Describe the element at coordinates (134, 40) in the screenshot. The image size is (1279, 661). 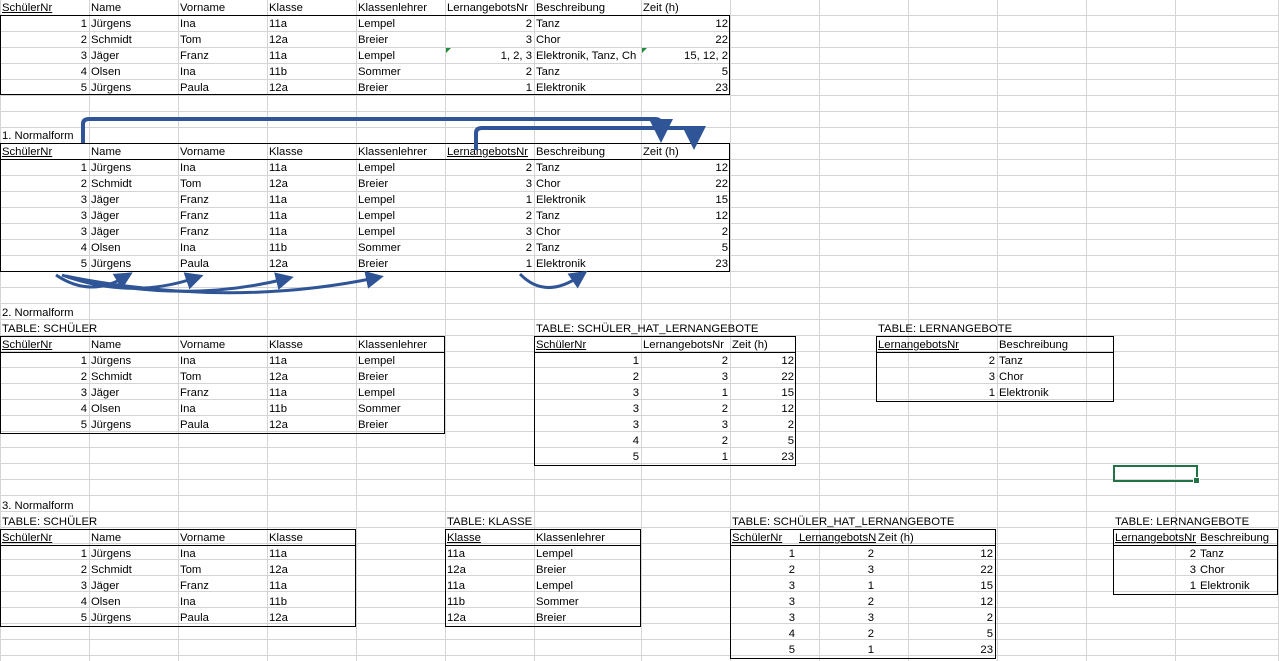
I see `original-cell: Schmidt` at that location.